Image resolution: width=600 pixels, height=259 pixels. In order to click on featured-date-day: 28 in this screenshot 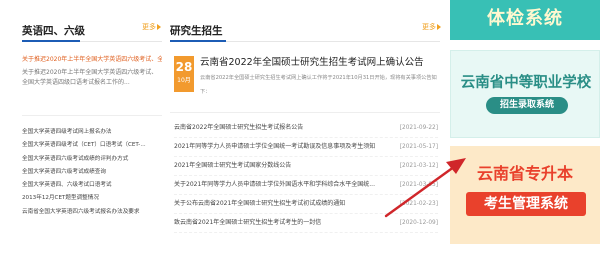, I will do `click(184, 67)`.